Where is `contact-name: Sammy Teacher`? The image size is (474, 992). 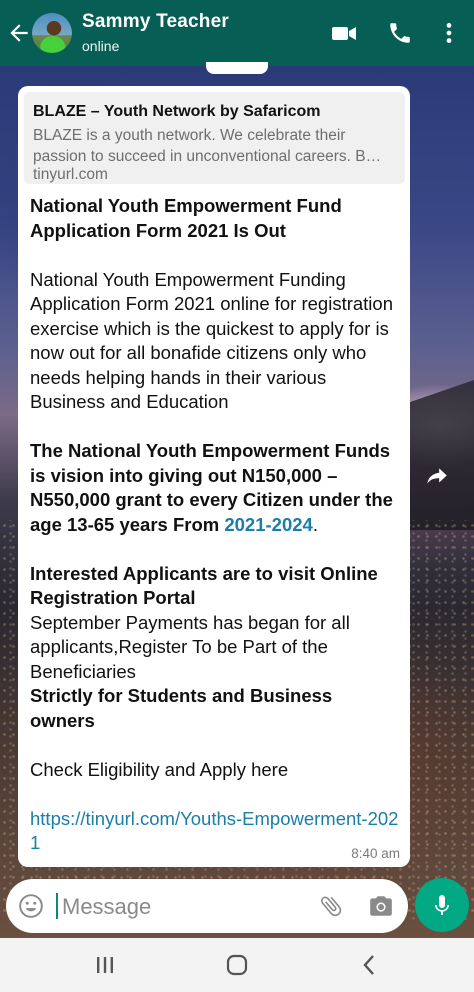
contact-name: Sammy Teacher is located at coordinates (155, 22).